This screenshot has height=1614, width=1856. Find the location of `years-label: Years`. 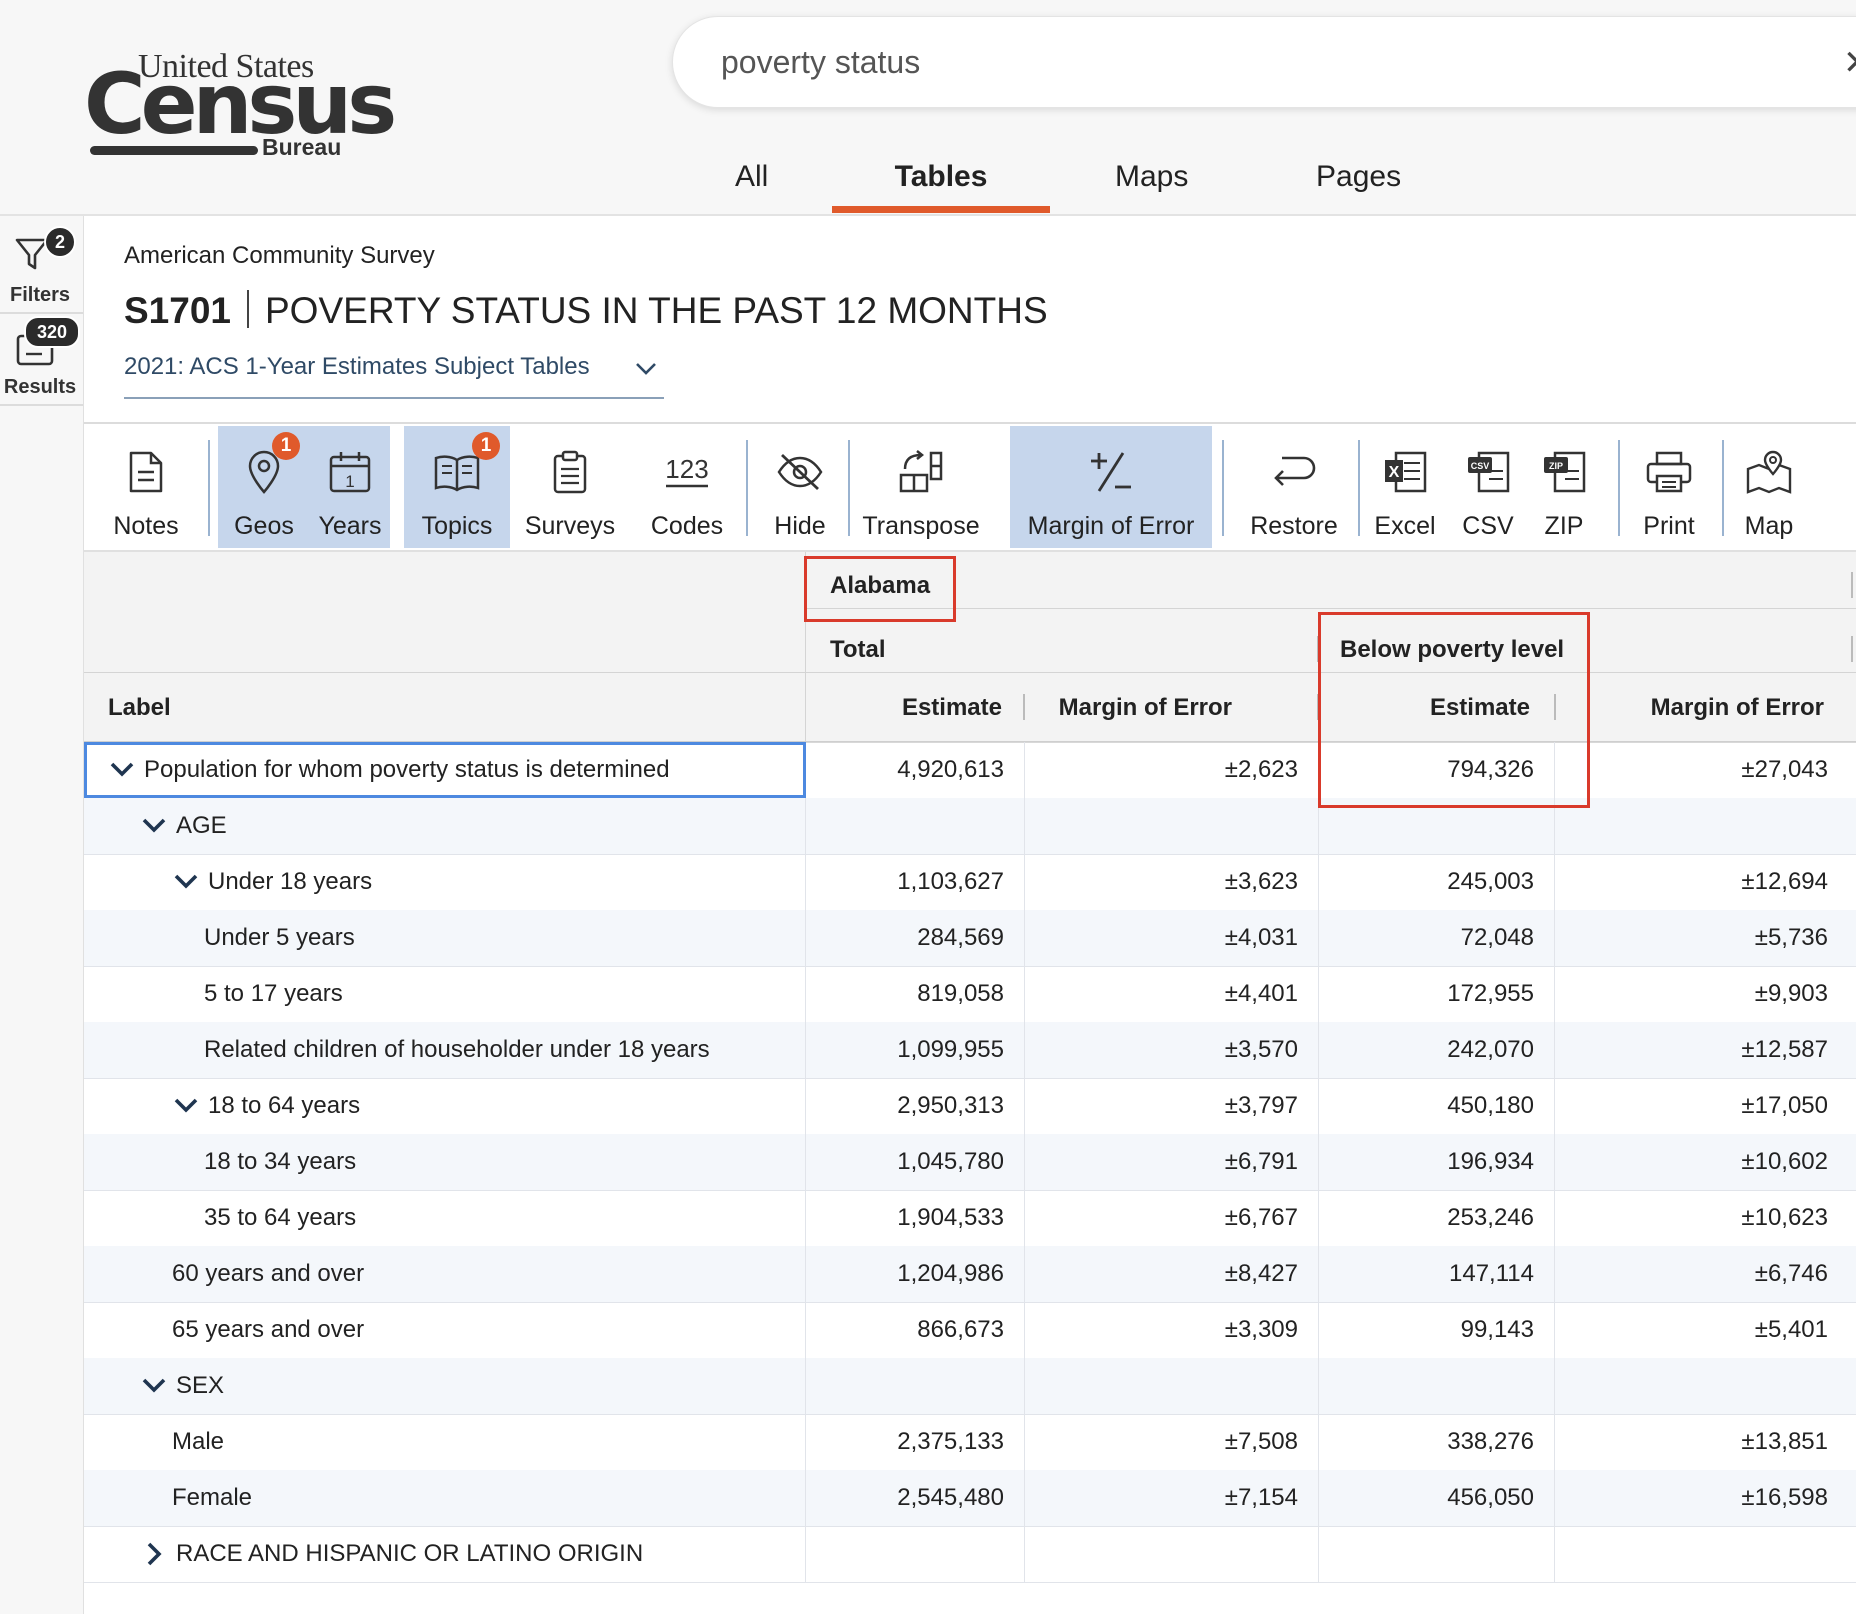

years-label: Years is located at coordinates (350, 526).